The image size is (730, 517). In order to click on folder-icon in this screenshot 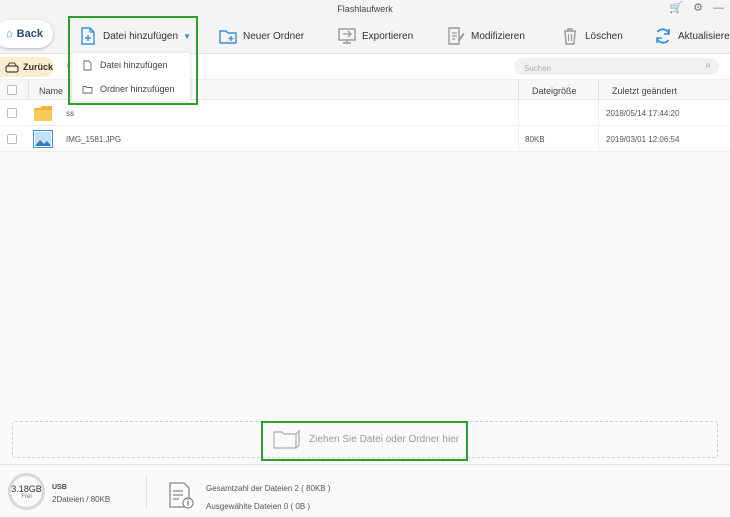, I will do `click(43, 113)`.